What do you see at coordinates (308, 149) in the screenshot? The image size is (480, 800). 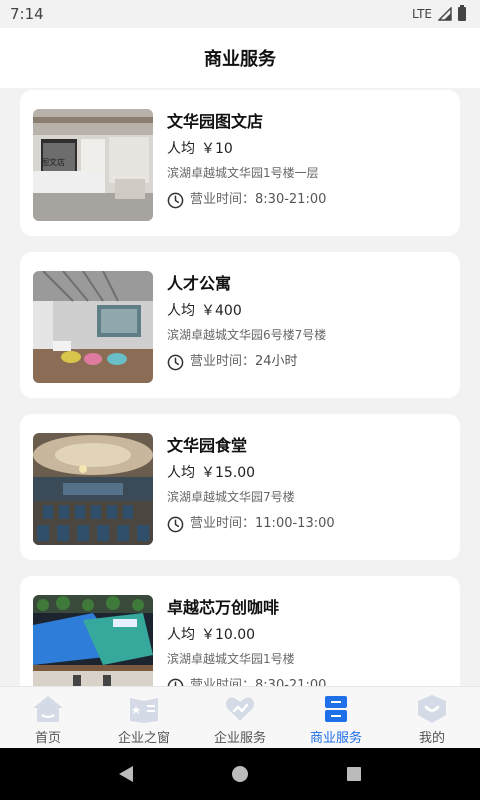 I see `price-line: 人均 ￥10` at bounding box center [308, 149].